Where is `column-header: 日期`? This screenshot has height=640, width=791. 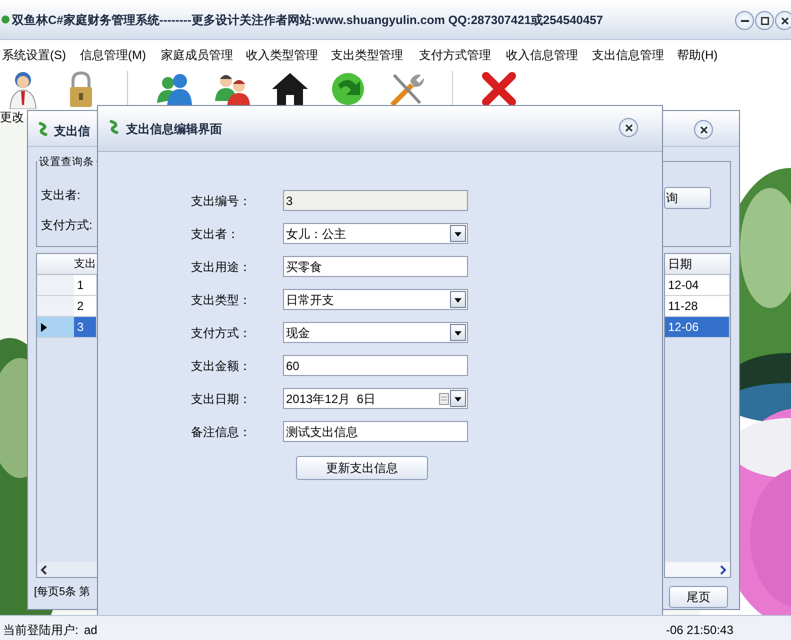
column-header: 日期 is located at coordinates (697, 264).